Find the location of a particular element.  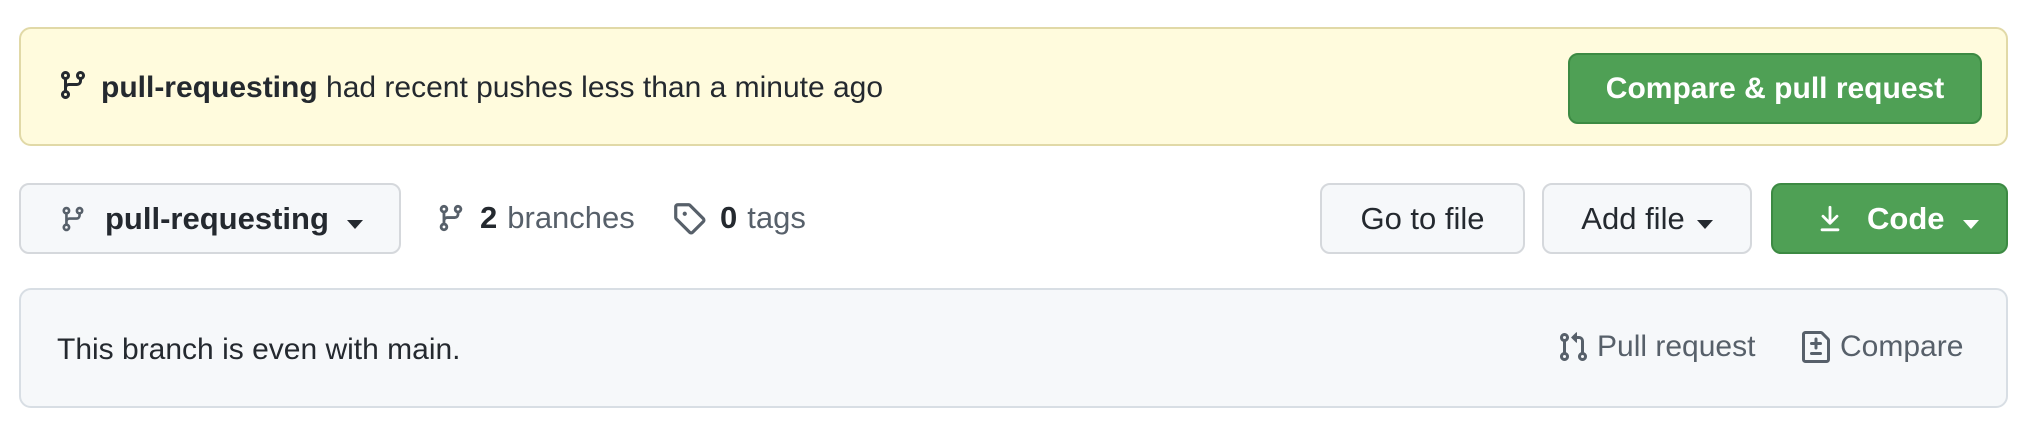

code-button-label: Code is located at coordinates (1906, 218).